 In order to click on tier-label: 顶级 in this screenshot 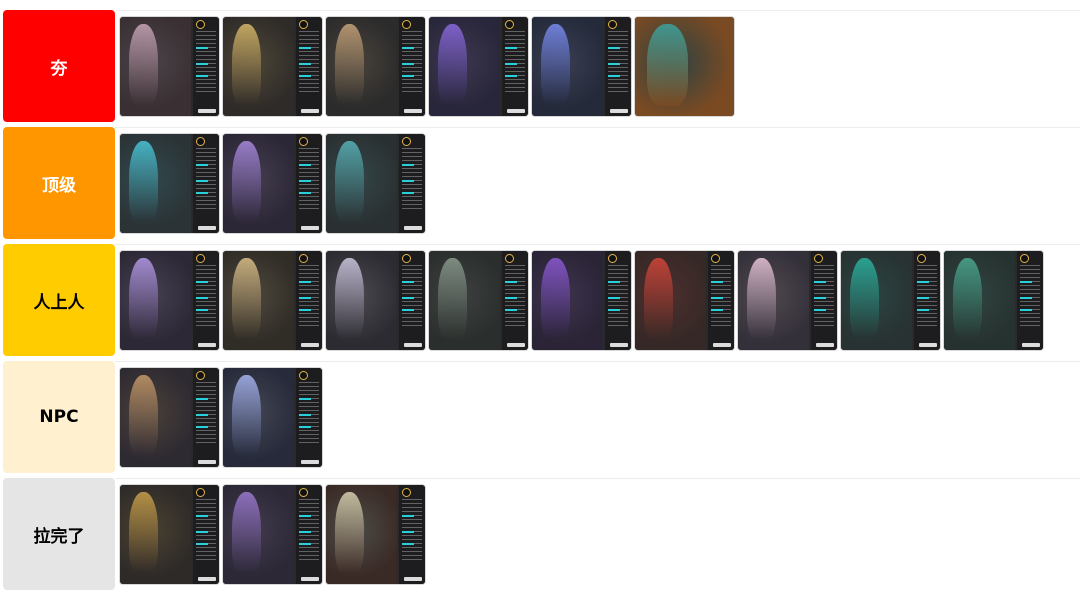, I will do `click(59, 183)`.